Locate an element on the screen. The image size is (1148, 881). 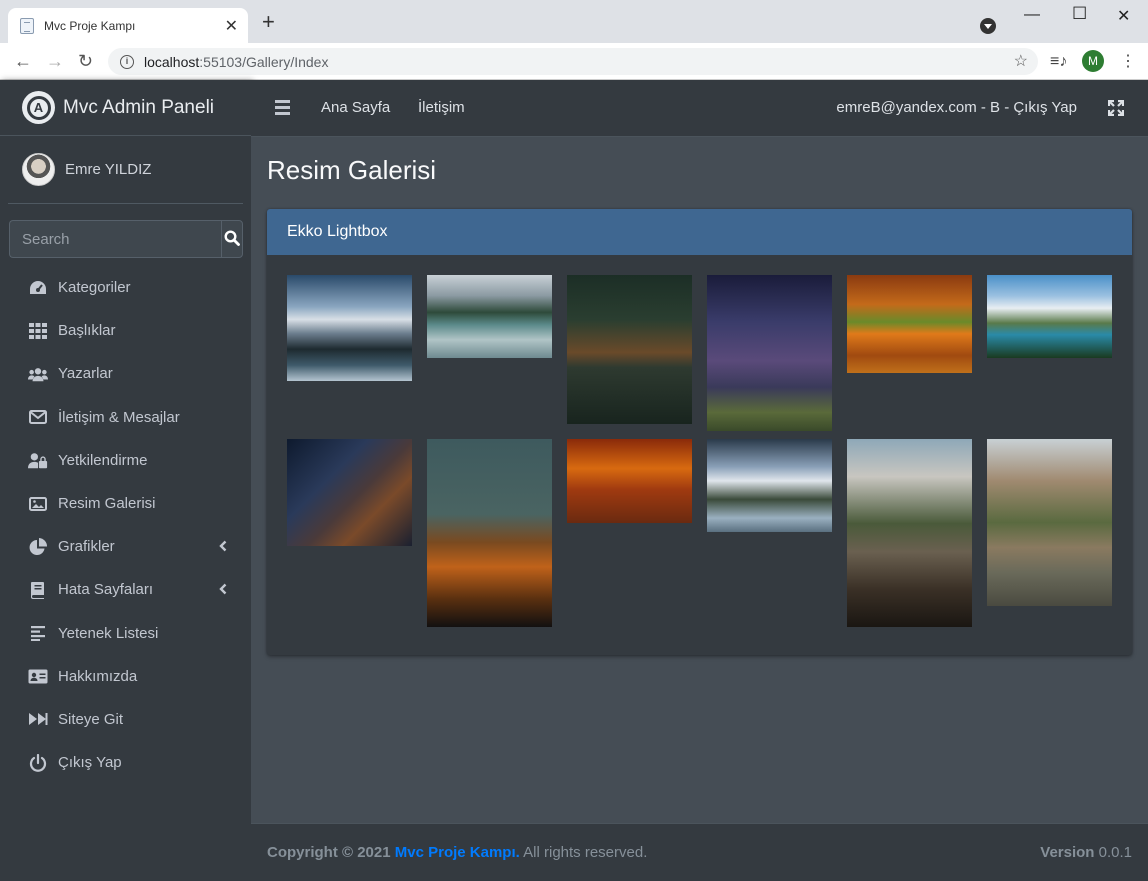
browser-menu-icon: ⋮ is located at coordinates (1128, 61).